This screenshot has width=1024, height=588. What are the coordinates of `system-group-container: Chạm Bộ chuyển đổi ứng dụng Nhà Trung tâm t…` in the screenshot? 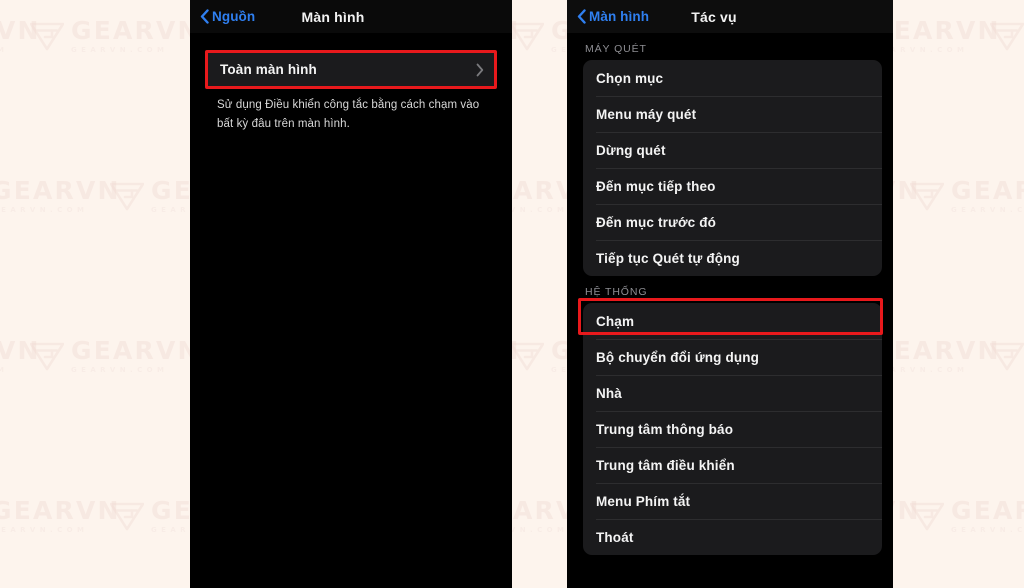 It's located at (730, 426).